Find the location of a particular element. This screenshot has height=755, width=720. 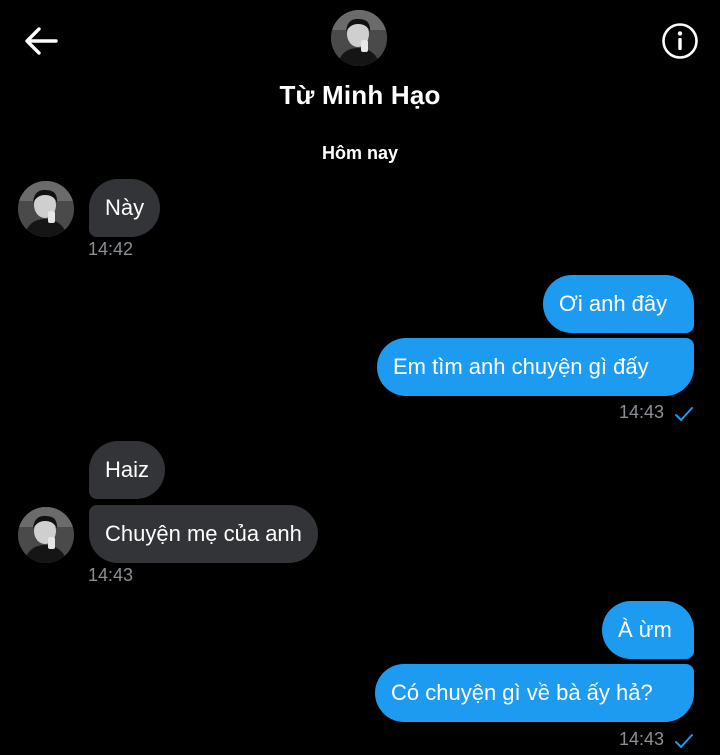

message-text: Haiz is located at coordinates (127, 469).